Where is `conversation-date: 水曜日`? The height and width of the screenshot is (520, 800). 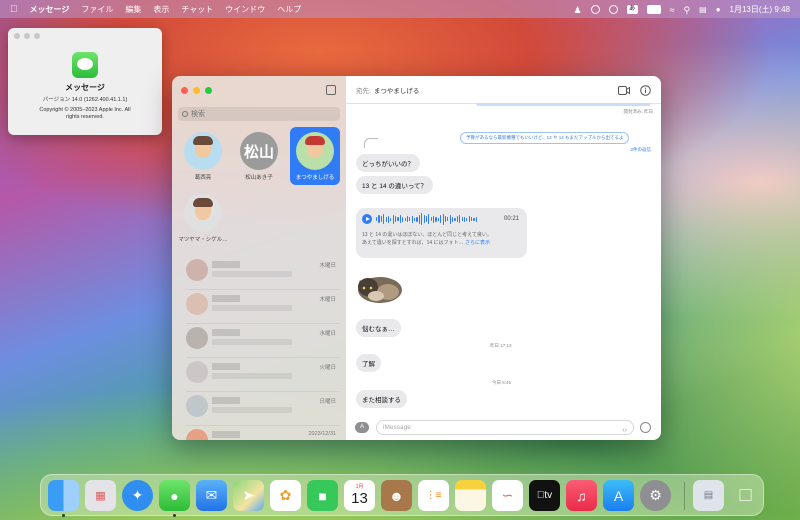
conversation-date: 水曜日 is located at coordinates (327, 334).